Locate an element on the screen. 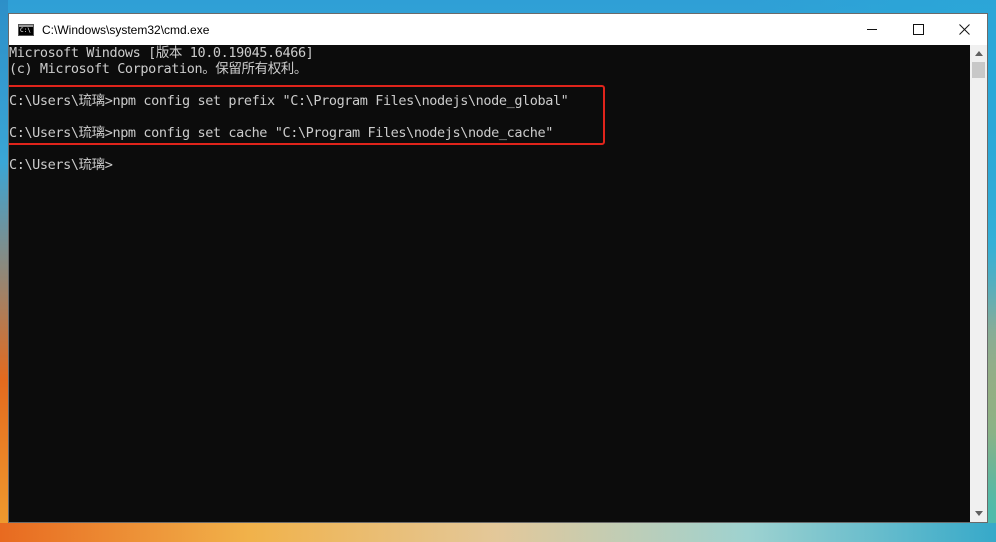  minimize-button is located at coordinates (872, 29).